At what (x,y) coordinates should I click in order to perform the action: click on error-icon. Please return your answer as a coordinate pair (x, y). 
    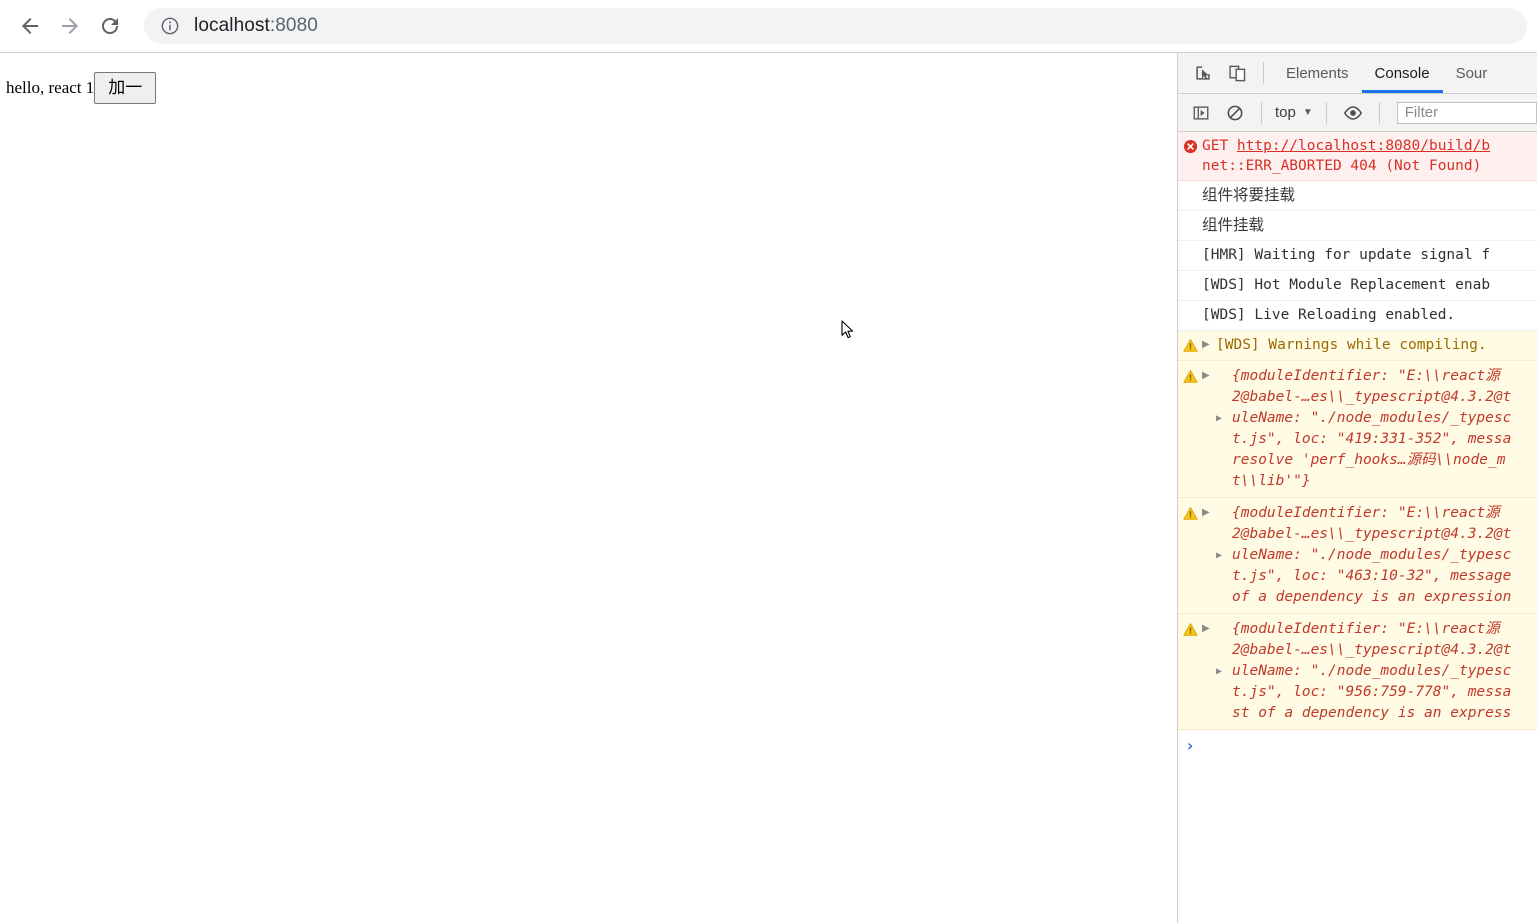
    Looking at the image, I should click on (1190, 146).